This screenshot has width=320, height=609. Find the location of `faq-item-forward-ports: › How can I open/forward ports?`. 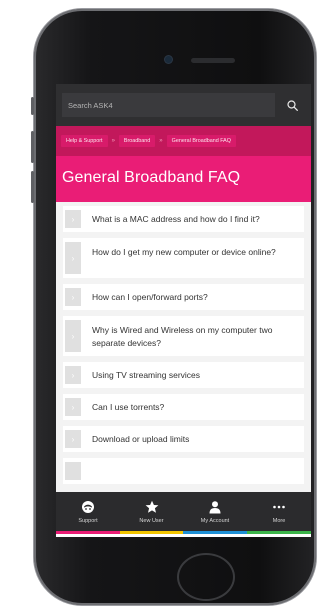

faq-item-forward-ports: › How can I open/forward ports? is located at coordinates (183, 297).